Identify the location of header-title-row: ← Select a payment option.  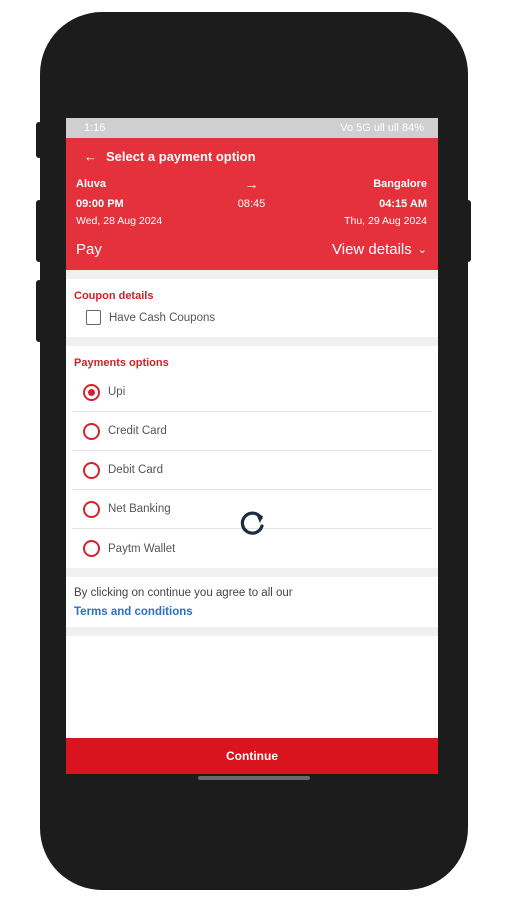
(170, 156).